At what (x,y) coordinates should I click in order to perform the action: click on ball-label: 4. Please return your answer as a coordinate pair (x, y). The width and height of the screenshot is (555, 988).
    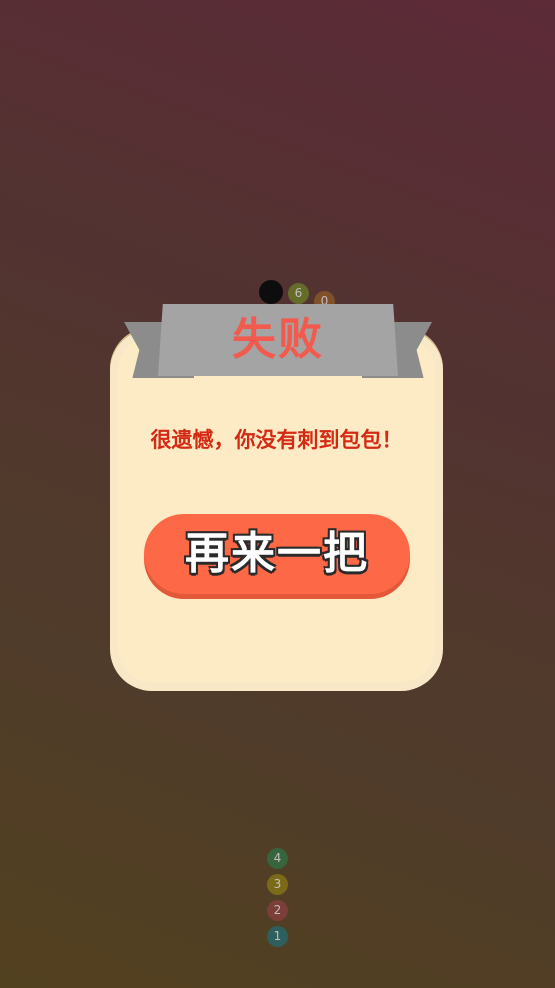
    Looking at the image, I should click on (277, 858).